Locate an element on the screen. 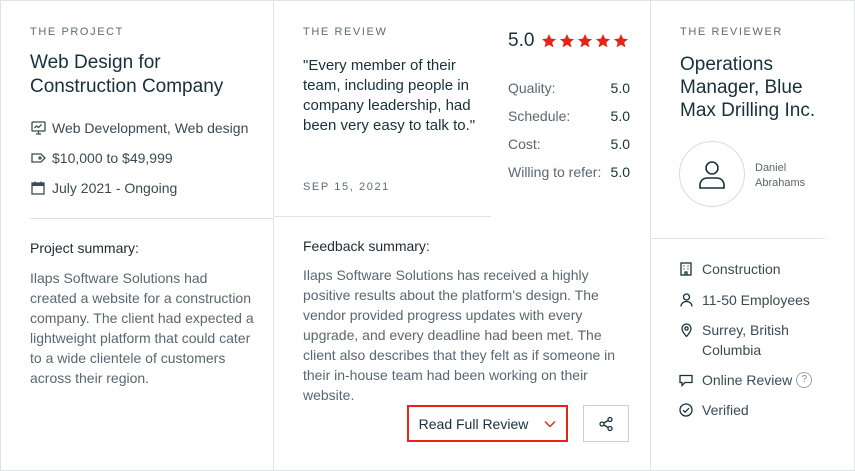 The height and width of the screenshot is (471, 855). score-label: Quality: is located at coordinates (532, 88).